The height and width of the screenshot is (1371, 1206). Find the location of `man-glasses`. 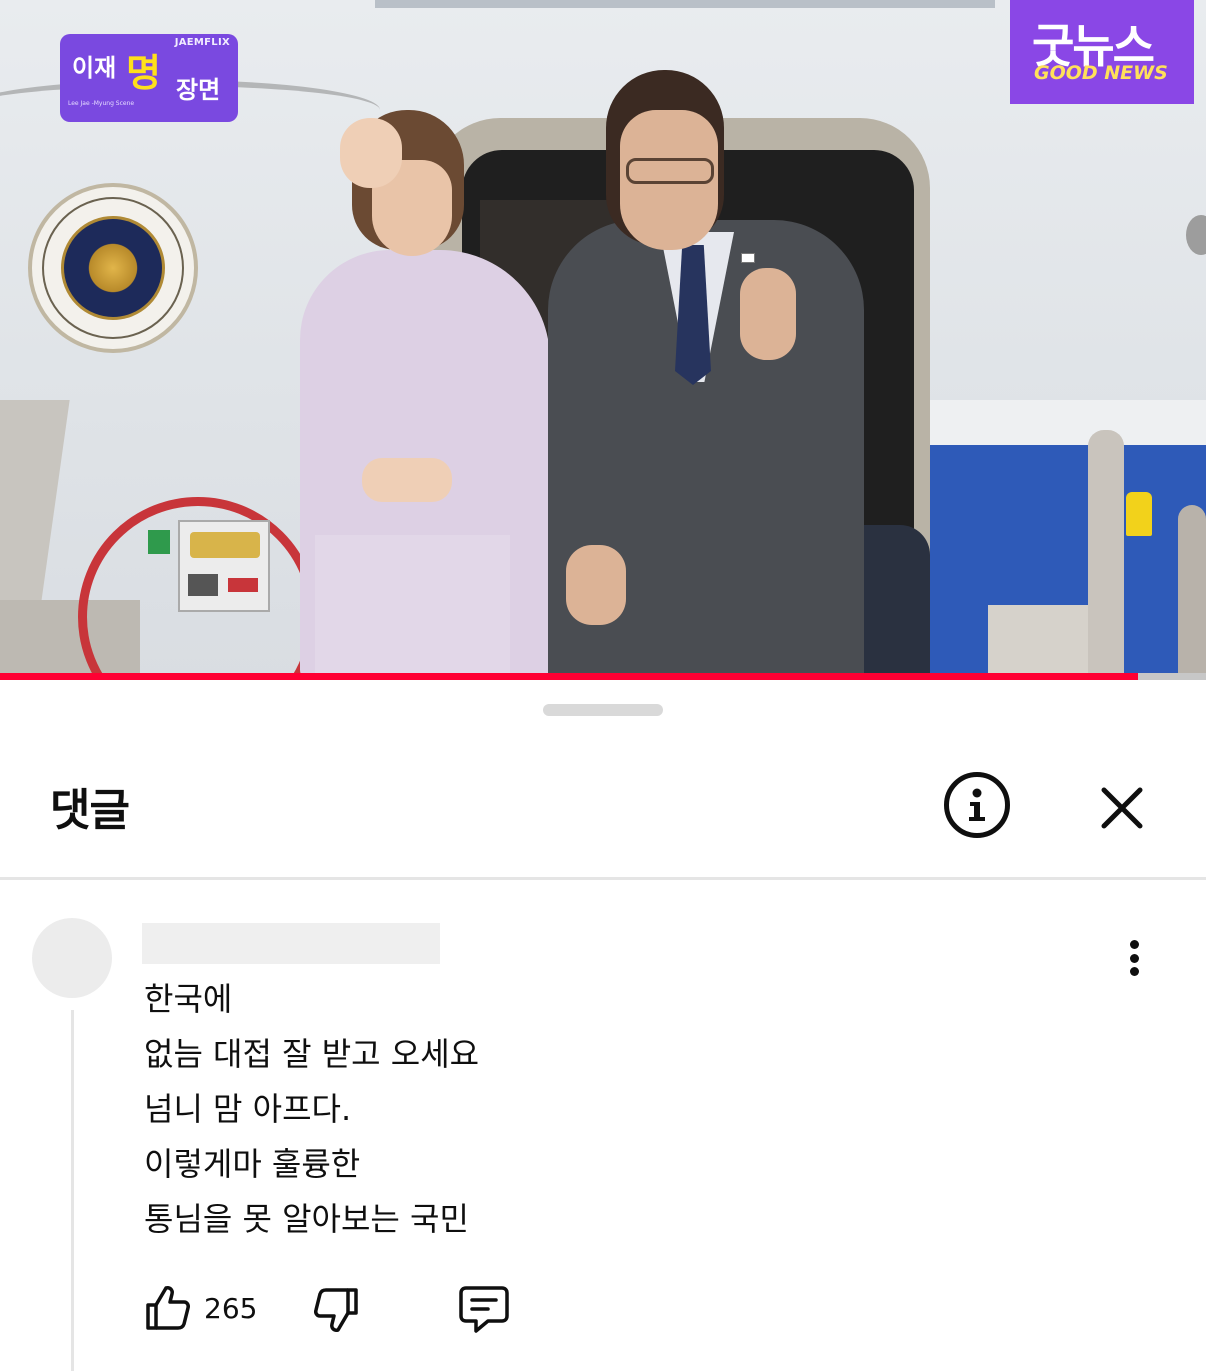

man-glasses is located at coordinates (670, 171).